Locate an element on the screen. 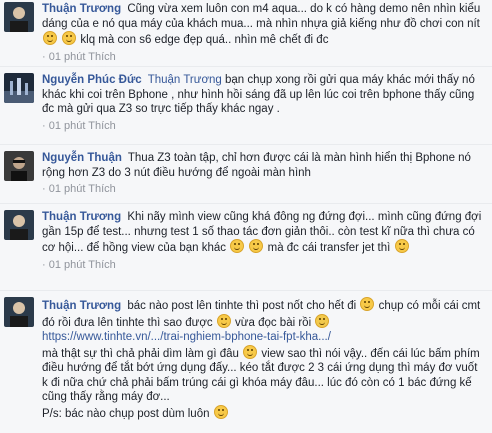  comment-author: Nguyễn Thuận is located at coordinates (82, 158).